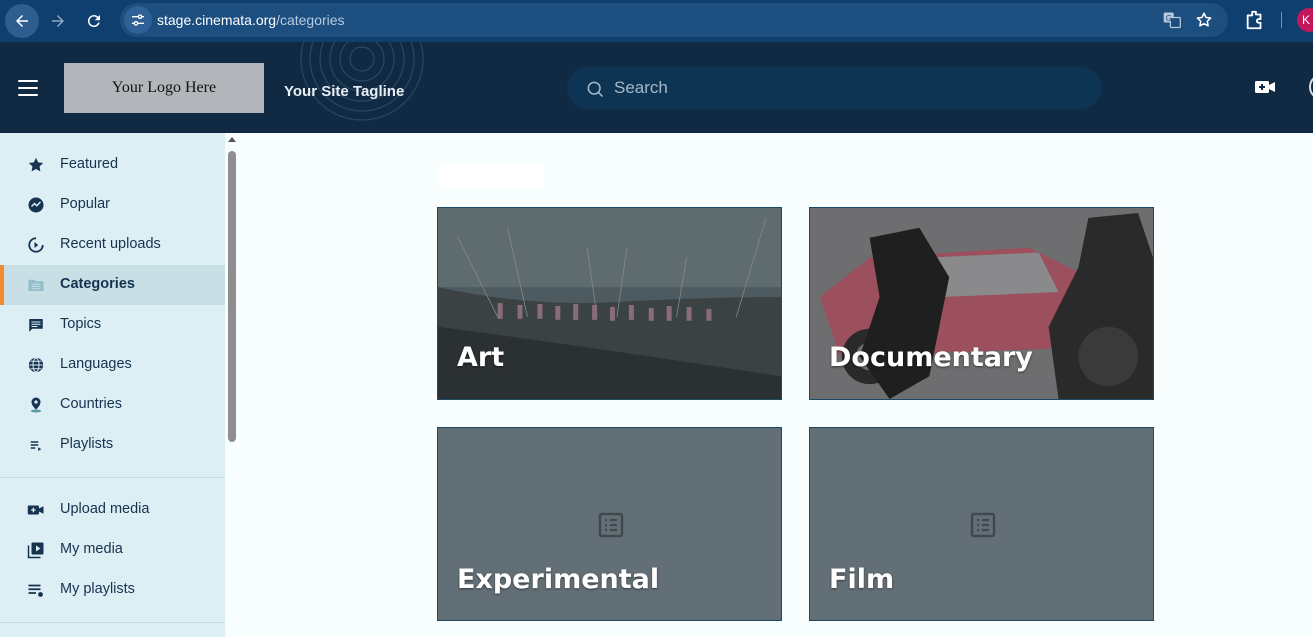 This screenshot has height=637, width=1313. I want to click on address-bar: stage.cinemata.org/categories G, so click(674, 20).